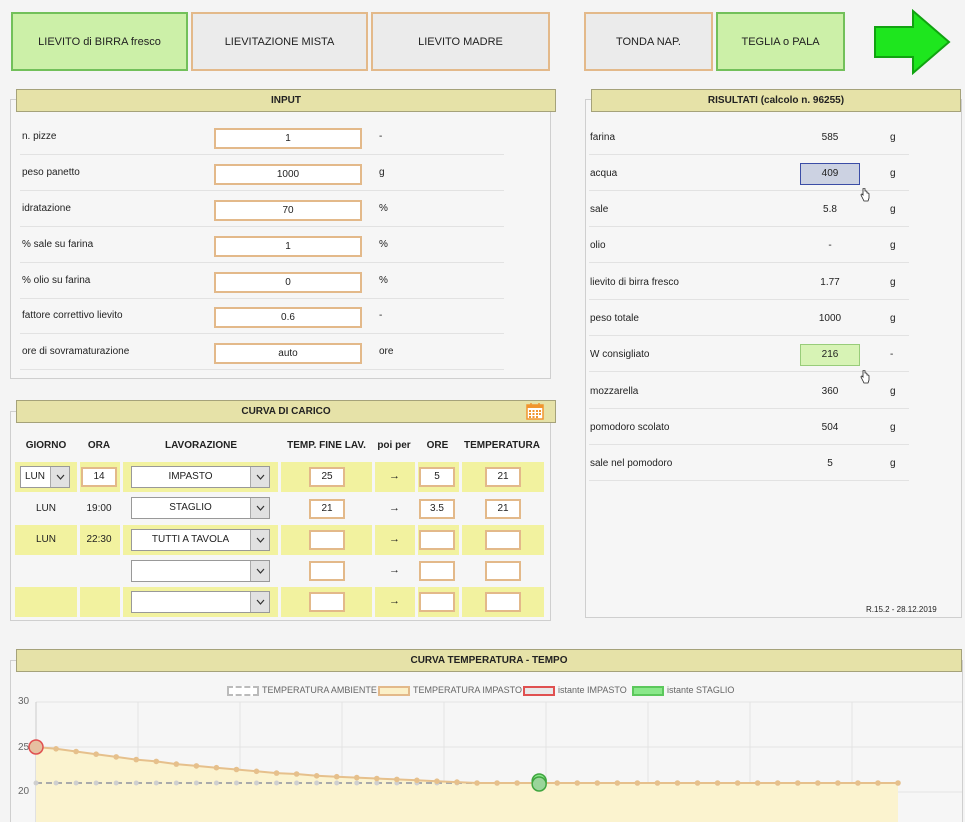 This screenshot has width=965, height=822. What do you see at coordinates (467, 784) in the screenshot?
I see `impasto-area` at bounding box center [467, 784].